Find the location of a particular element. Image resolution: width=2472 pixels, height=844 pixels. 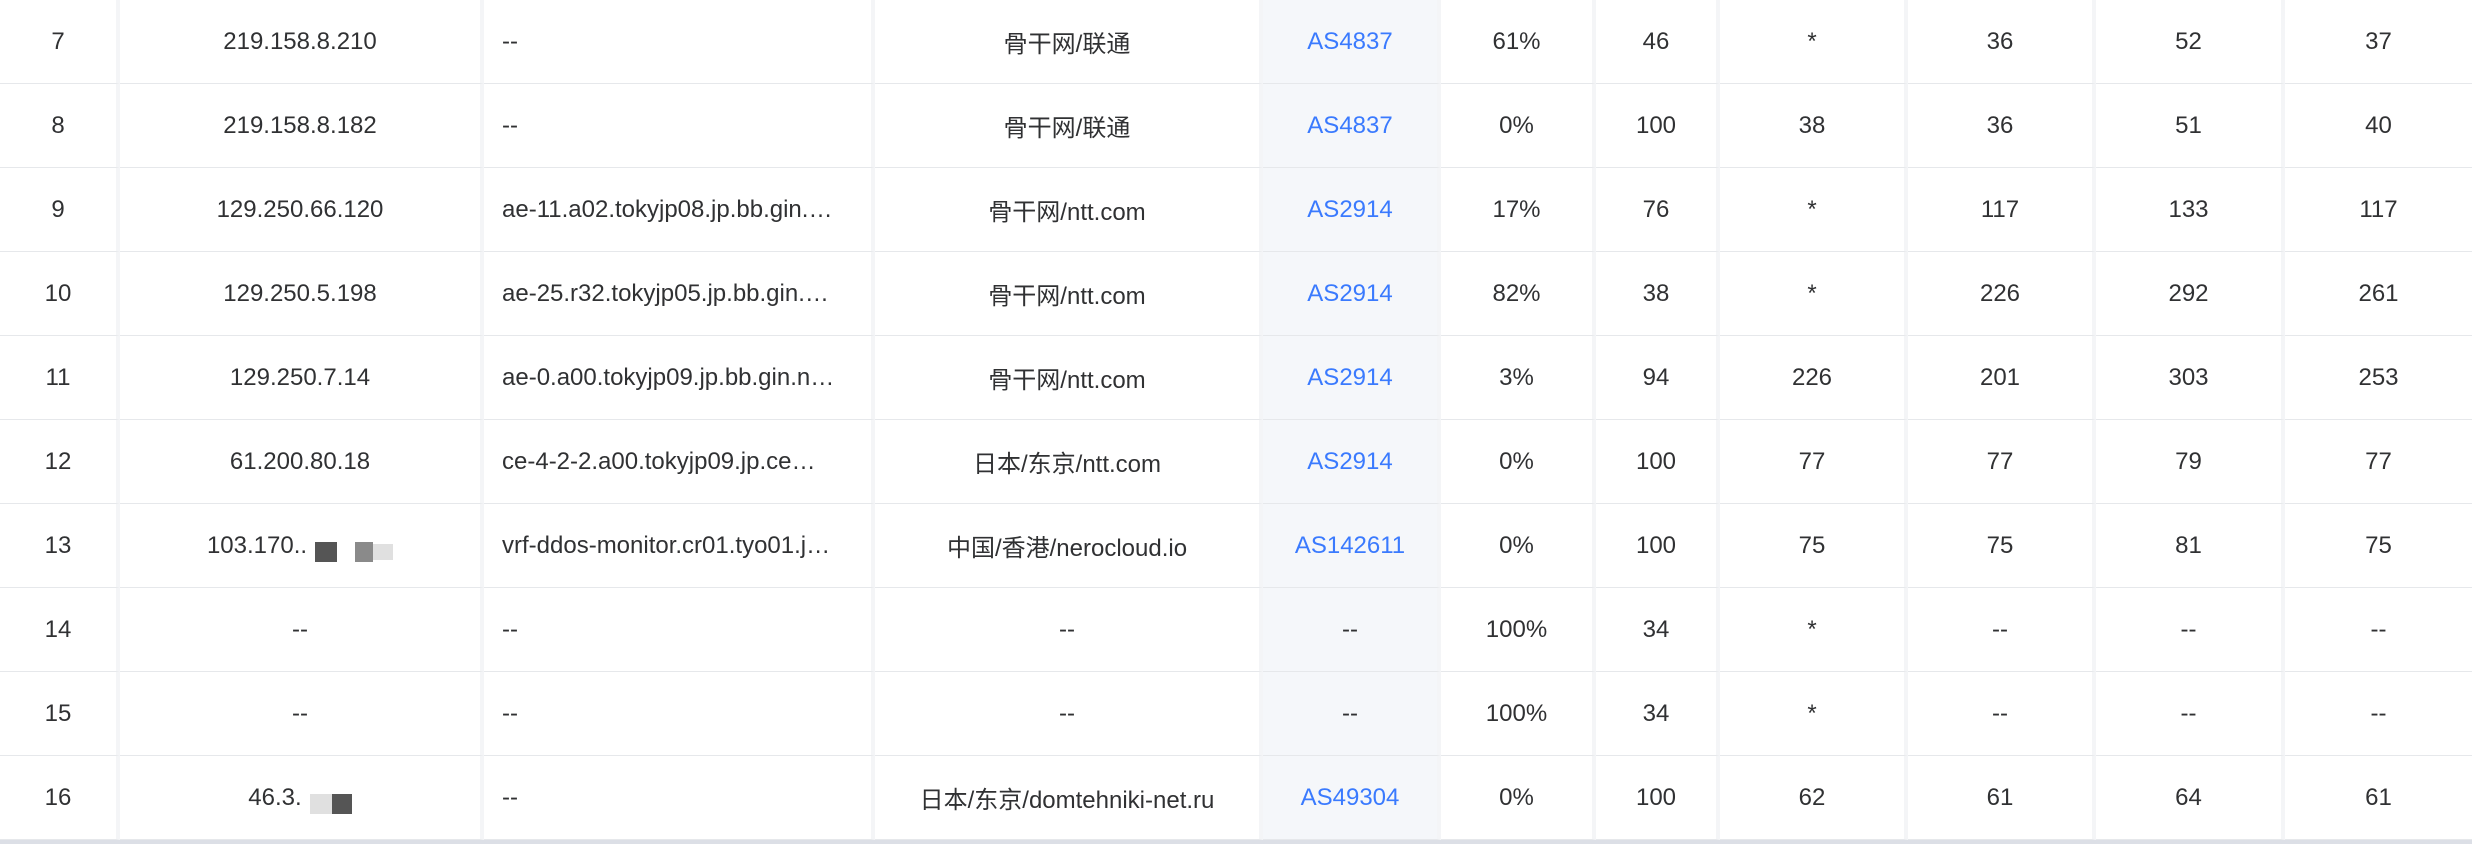

hop-cell: 13 is located at coordinates (60, 546).